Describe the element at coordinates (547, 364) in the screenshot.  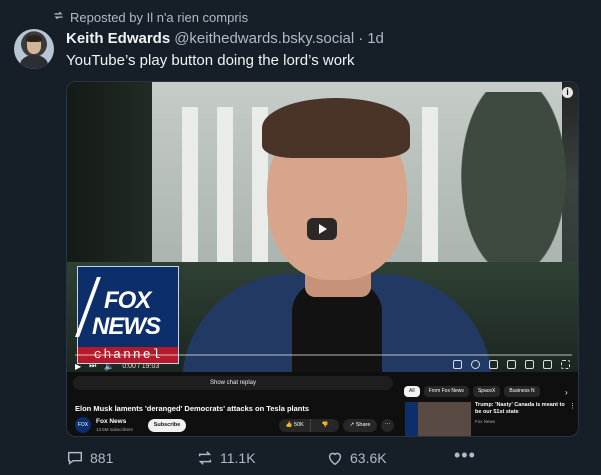
I see `cast-icon` at that location.